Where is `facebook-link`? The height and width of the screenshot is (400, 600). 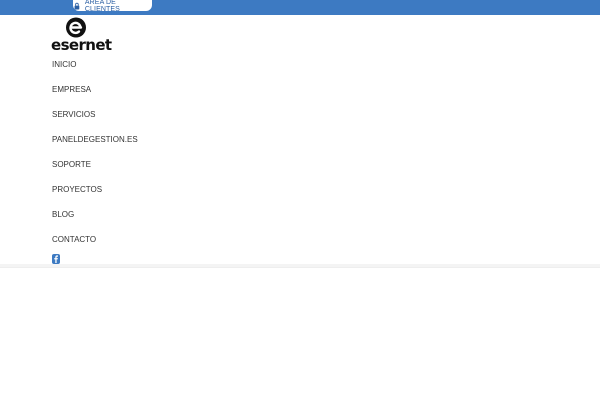 facebook-link is located at coordinates (56, 259).